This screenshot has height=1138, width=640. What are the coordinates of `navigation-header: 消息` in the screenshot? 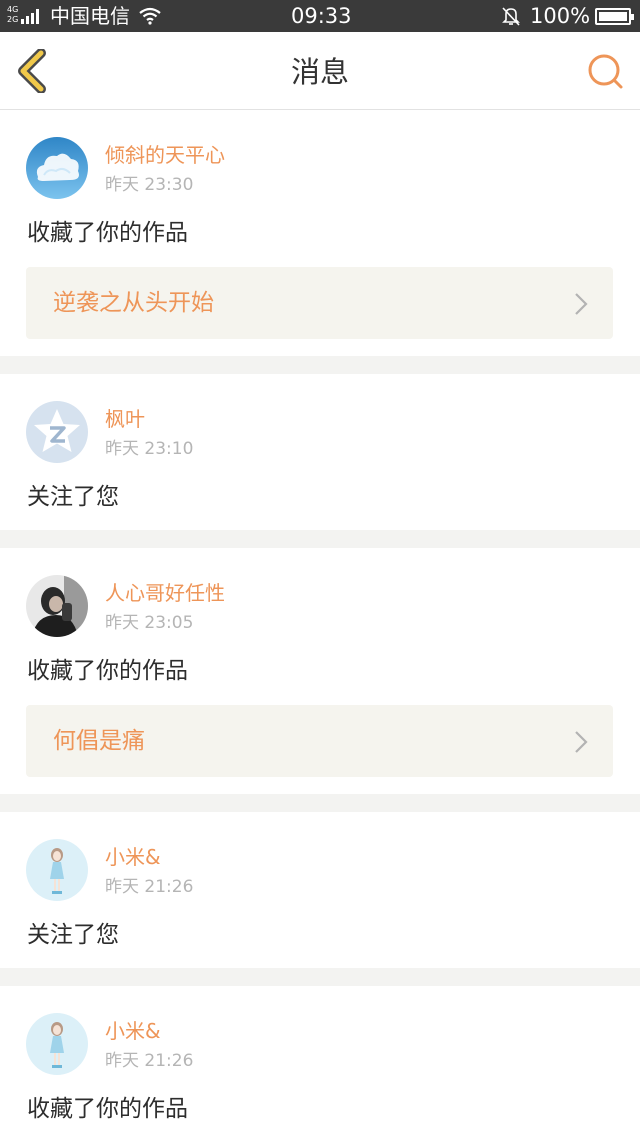 It's located at (320, 71).